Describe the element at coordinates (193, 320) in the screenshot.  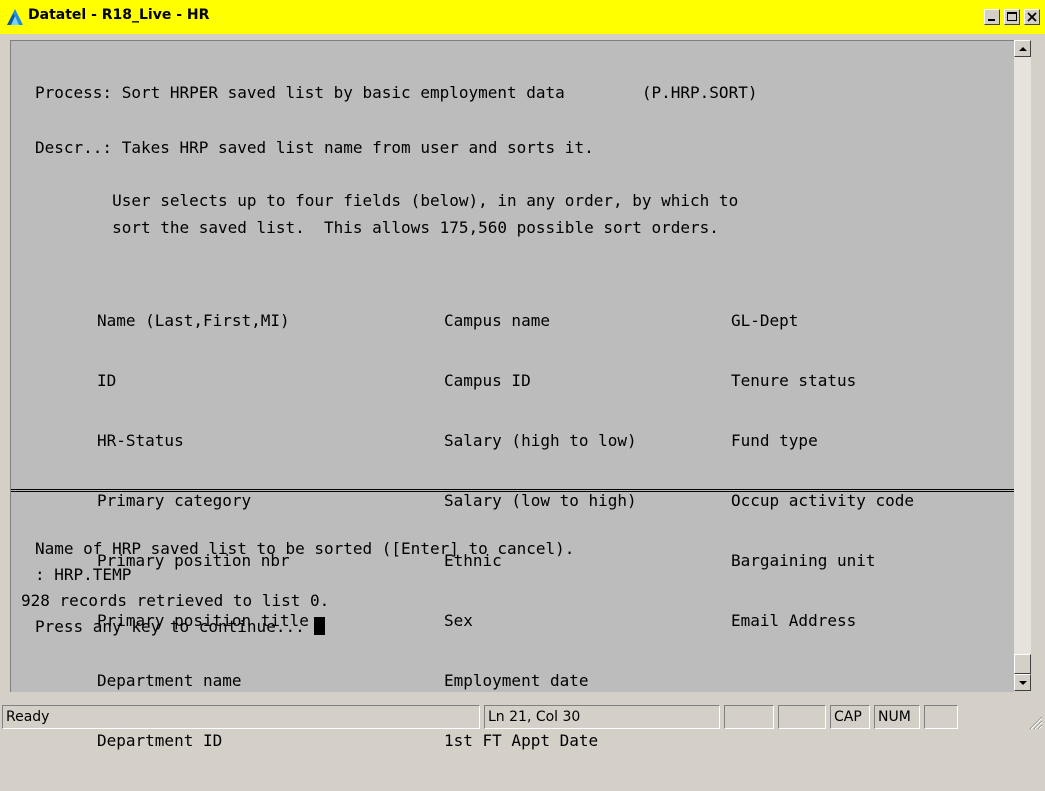
I see `field-option: Name (Last,First,MI)` at that location.